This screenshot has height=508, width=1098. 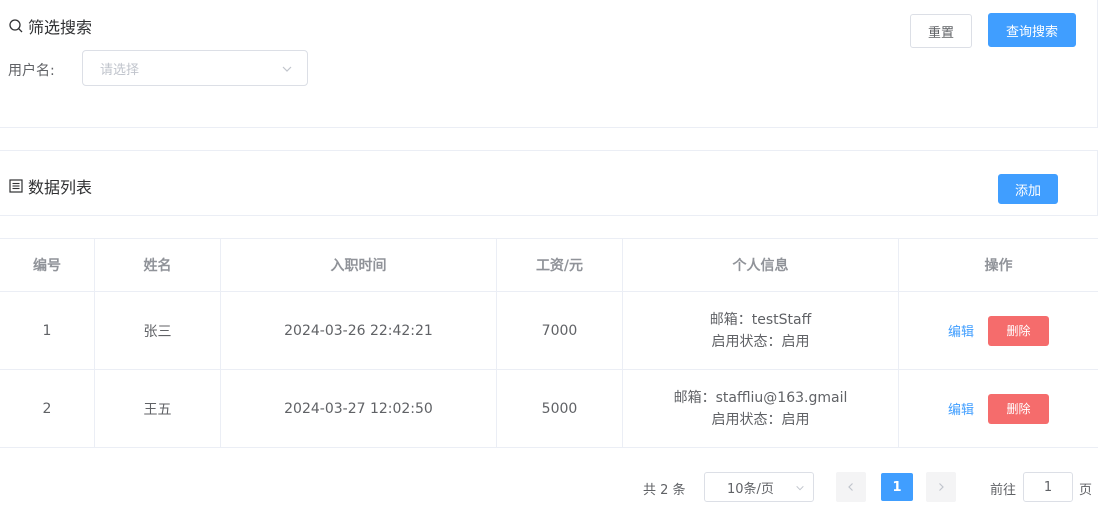 What do you see at coordinates (664, 490) in the screenshot?
I see `pagination-total: 共 2 条` at bounding box center [664, 490].